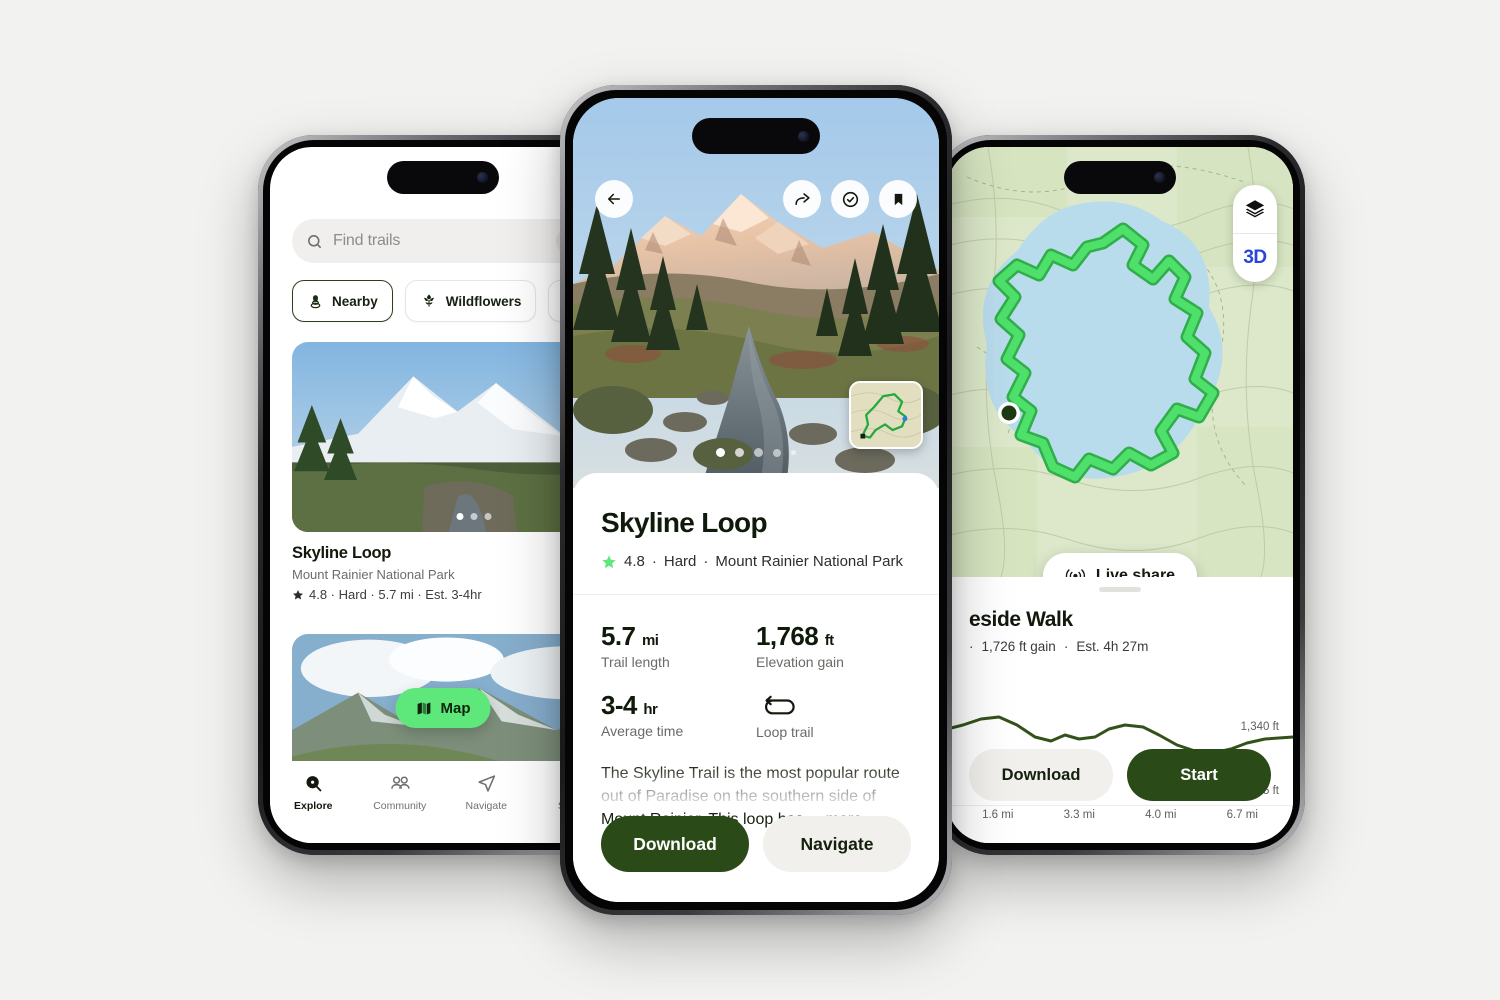 The width and height of the screenshot is (1500, 1000). I want to click on photo-carousel-dots, so click(474, 516).